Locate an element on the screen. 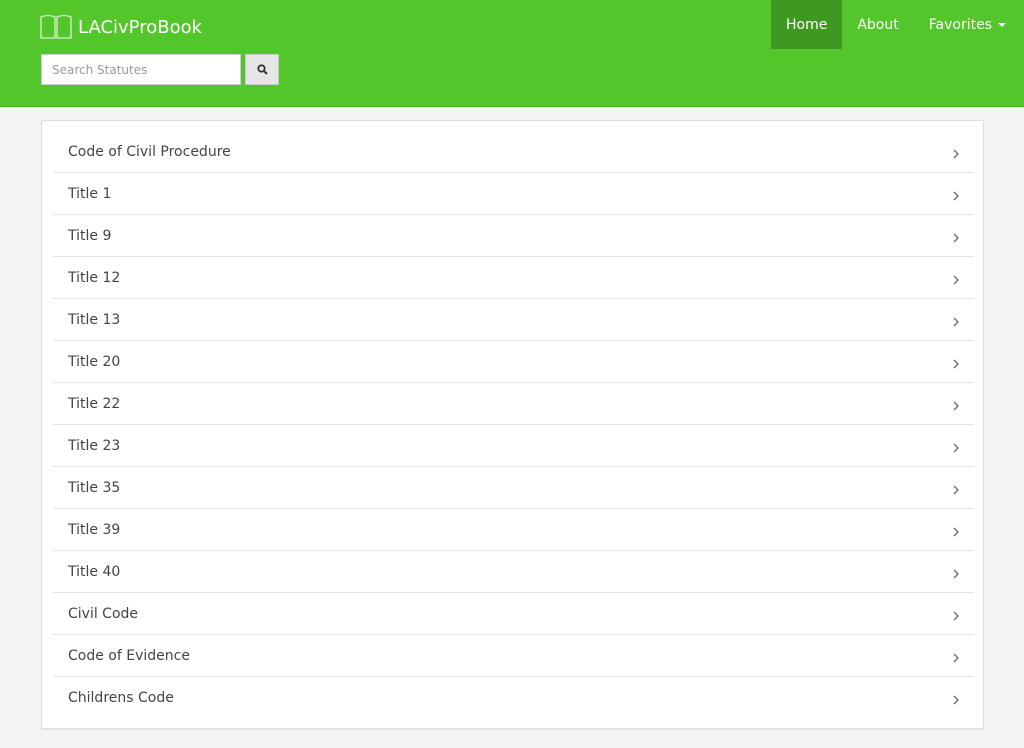 This screenshot has width=1024, height=748. search-input is located at coordinates (141, 69).